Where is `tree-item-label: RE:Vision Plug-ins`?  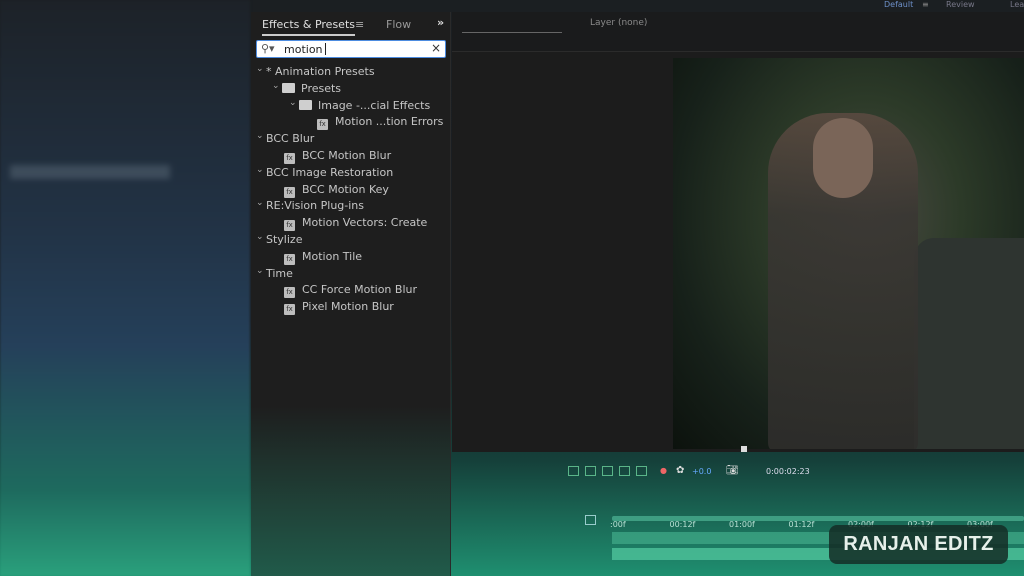
tree-item-label: RE:Vision Plug-ins is located at coordinates (315, 206).